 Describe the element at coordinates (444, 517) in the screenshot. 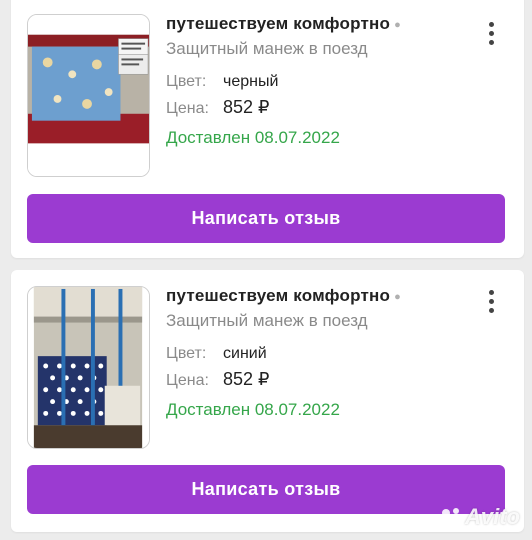

I see `avito-logo-icon` at that location.